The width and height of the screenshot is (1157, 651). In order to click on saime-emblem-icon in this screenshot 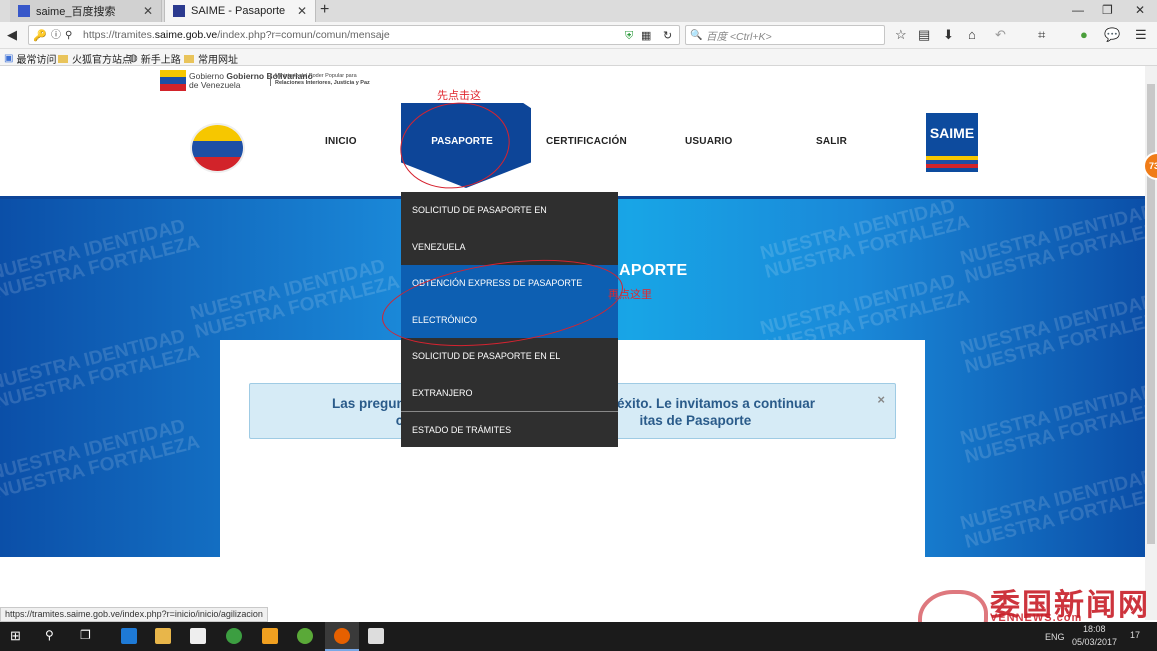, I will do `click(217, 148)`.